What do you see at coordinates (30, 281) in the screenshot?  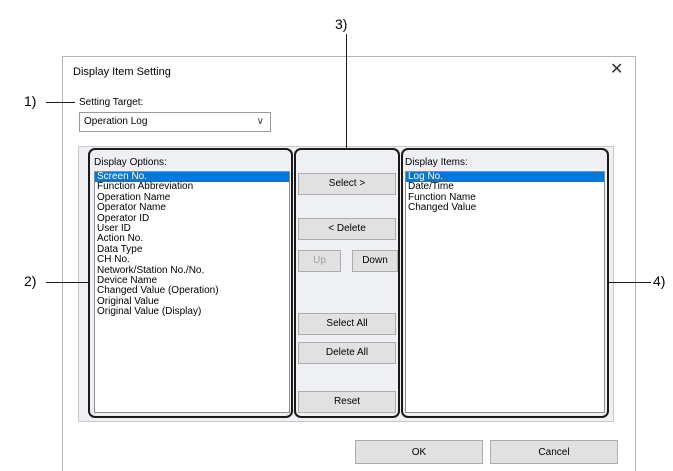 I see `callout-2-label: 2)` at bounding box center [30, 281].